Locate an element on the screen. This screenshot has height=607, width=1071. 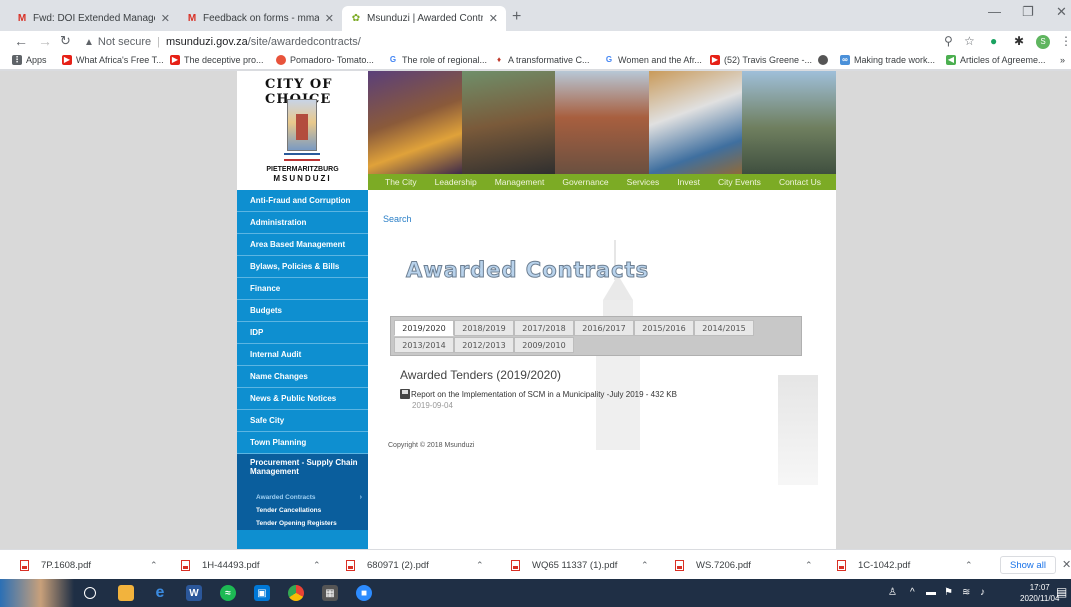
sidebar-sub-awarded-contracts: Awarded Contracts › is located at coordinates (302, 497).